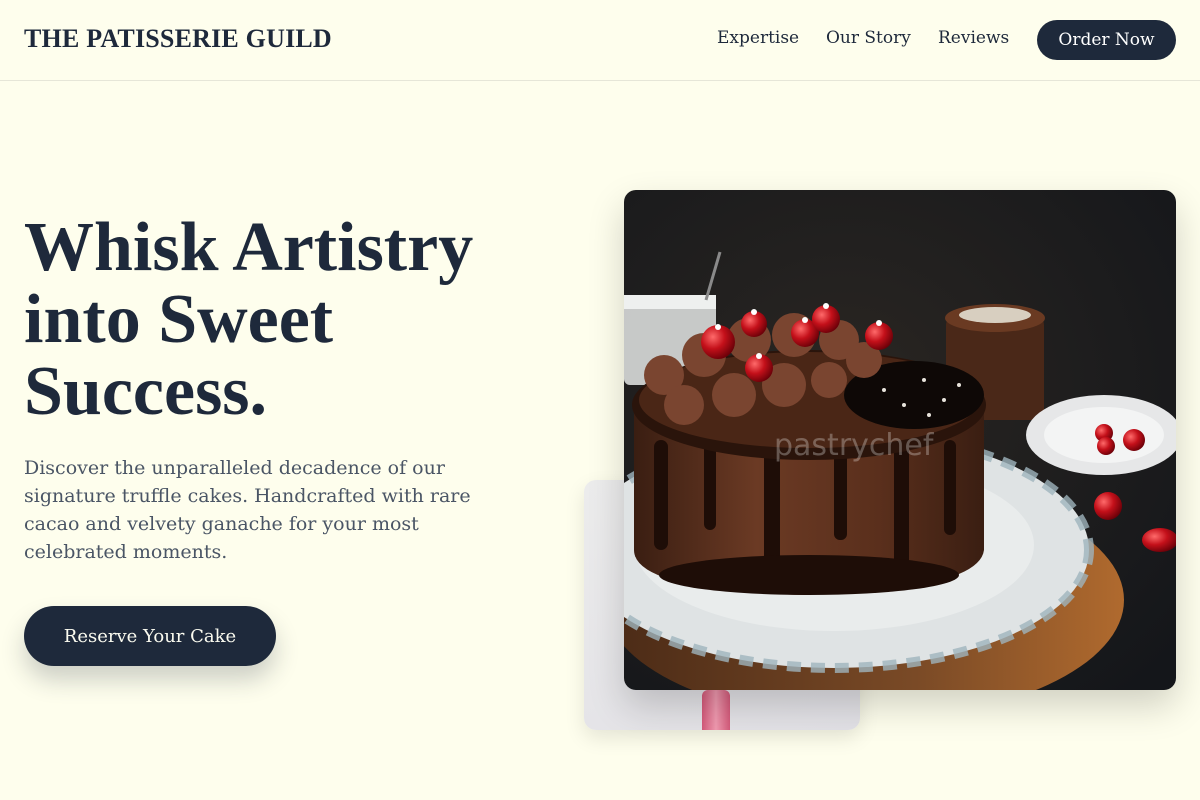 Image resolution: width=1200 pixels, height=800 pixels. I want to click on cake-stand-stem, so click(716, 710).